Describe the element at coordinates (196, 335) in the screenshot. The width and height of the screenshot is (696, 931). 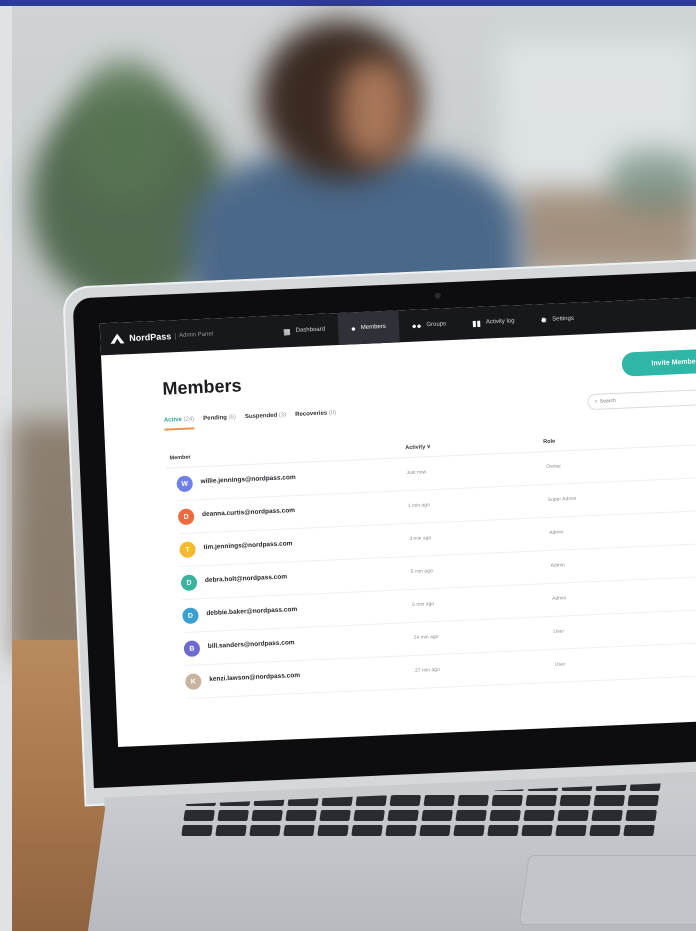
I see `brand-subtitle: Admin Panel` at that location.